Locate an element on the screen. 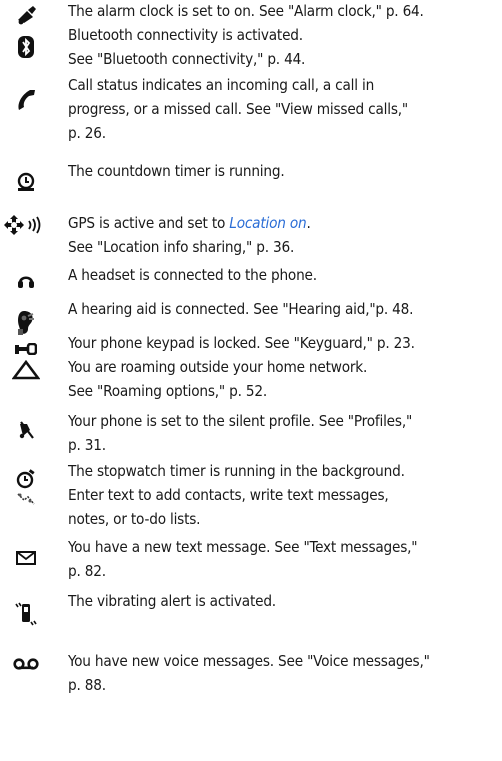 The height and width of the screenshot is (761, 502). entry-text-line: The vibrating alert is activated. is located at coordinates (172, 601).